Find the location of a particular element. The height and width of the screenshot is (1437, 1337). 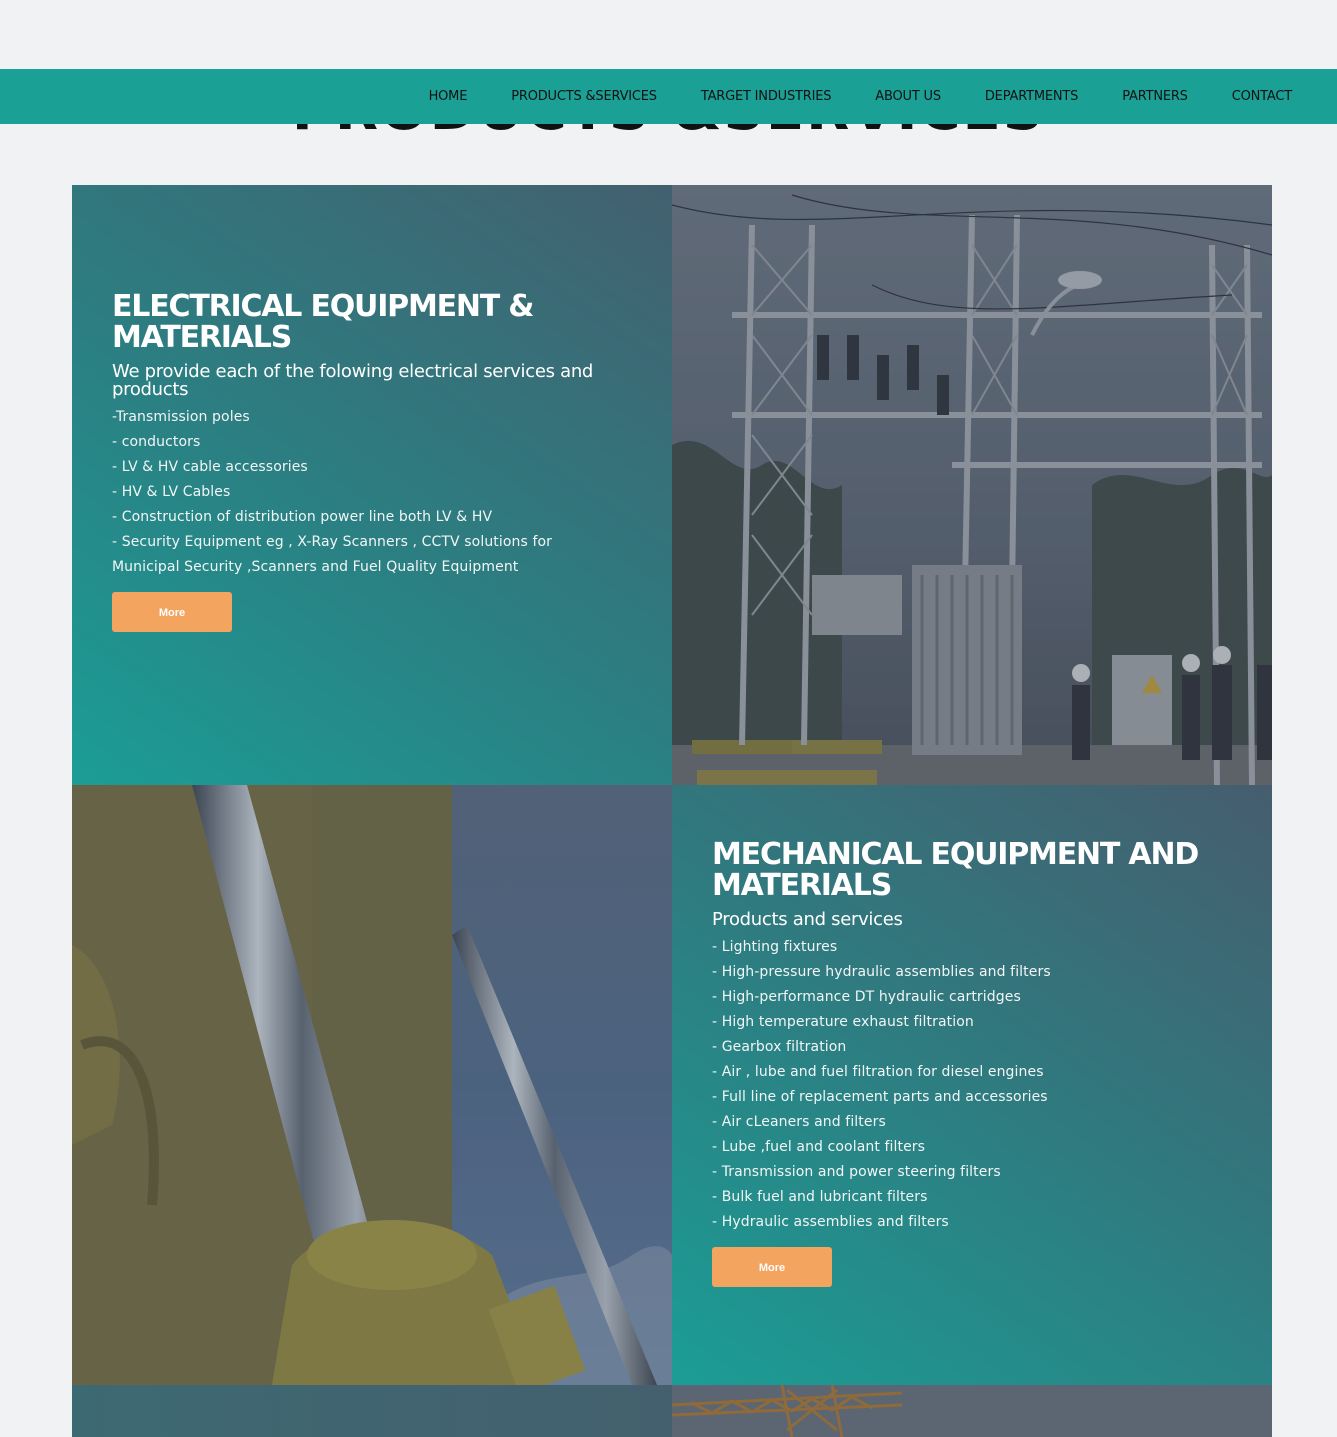

next-service-row is located at coordinates (672, 1411).